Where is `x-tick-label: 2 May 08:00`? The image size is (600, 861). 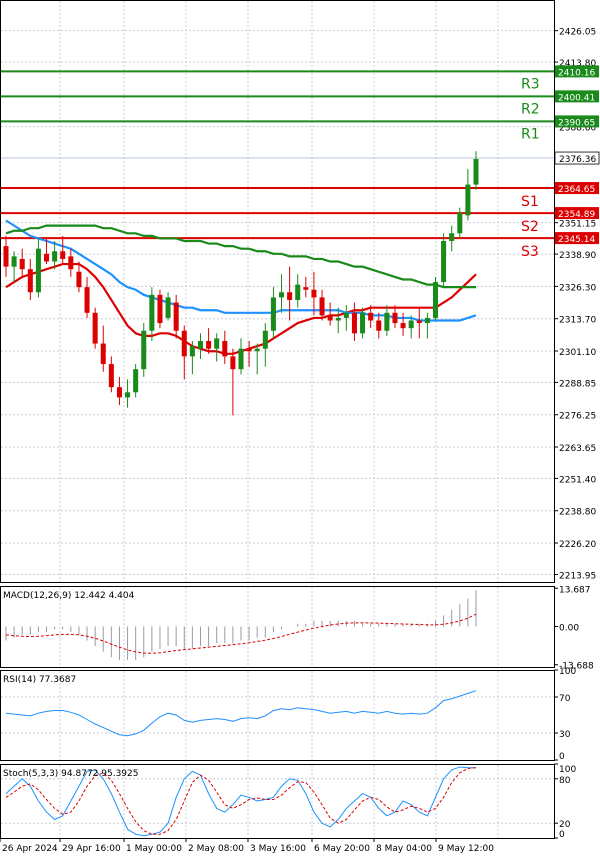 x-tick-label: 2 May 08:00 is located at coordinates (216, 849).